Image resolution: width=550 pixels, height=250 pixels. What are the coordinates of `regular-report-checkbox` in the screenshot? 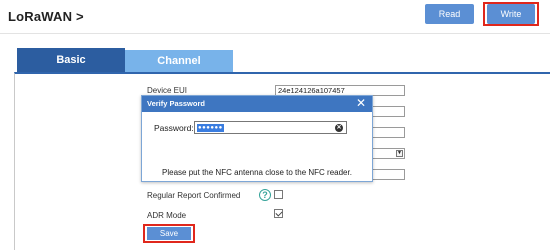 It's located at (278, 194).